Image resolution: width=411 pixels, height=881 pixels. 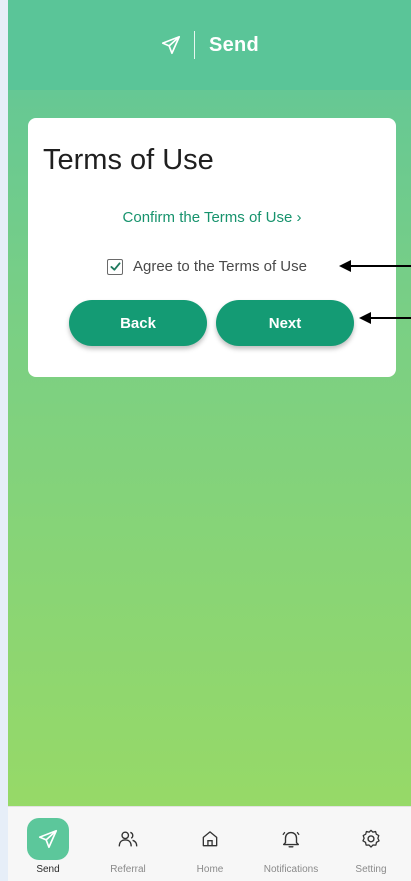 I want to click on tab-home-icon-box, so click(x=210, y=839).